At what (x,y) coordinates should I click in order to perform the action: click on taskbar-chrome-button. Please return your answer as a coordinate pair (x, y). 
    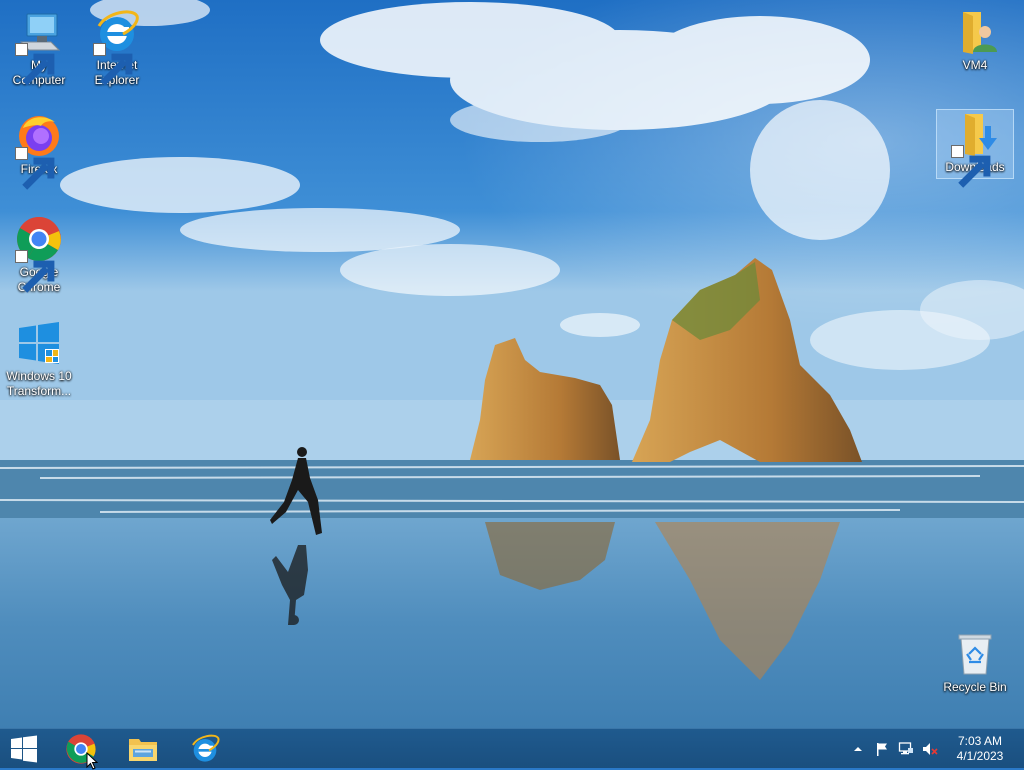
    Looking at the image, I should click on (81, 749).